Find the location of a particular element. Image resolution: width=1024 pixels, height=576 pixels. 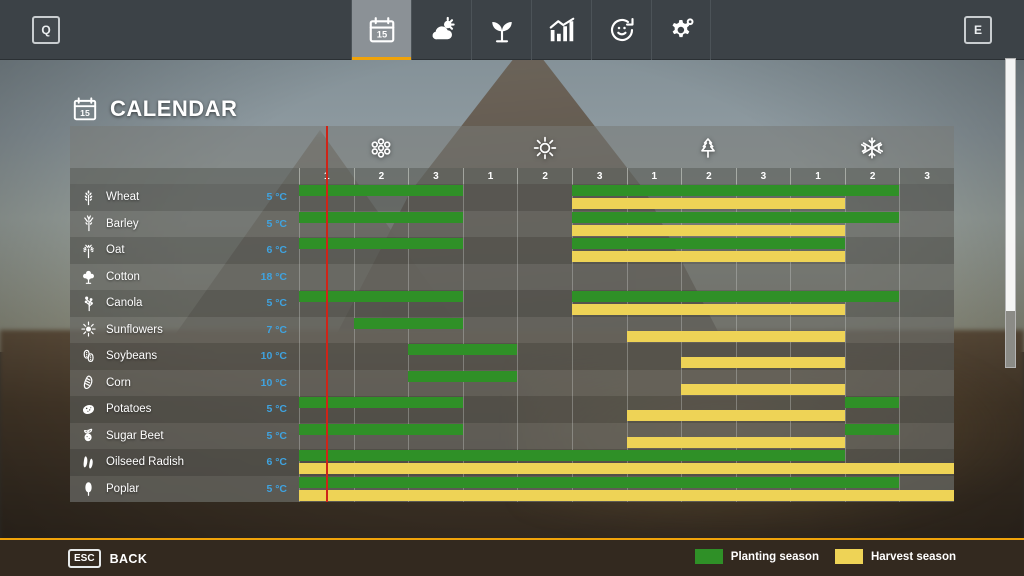

crop-min-temperature: 6 °C is located at coordinates (276, 250).